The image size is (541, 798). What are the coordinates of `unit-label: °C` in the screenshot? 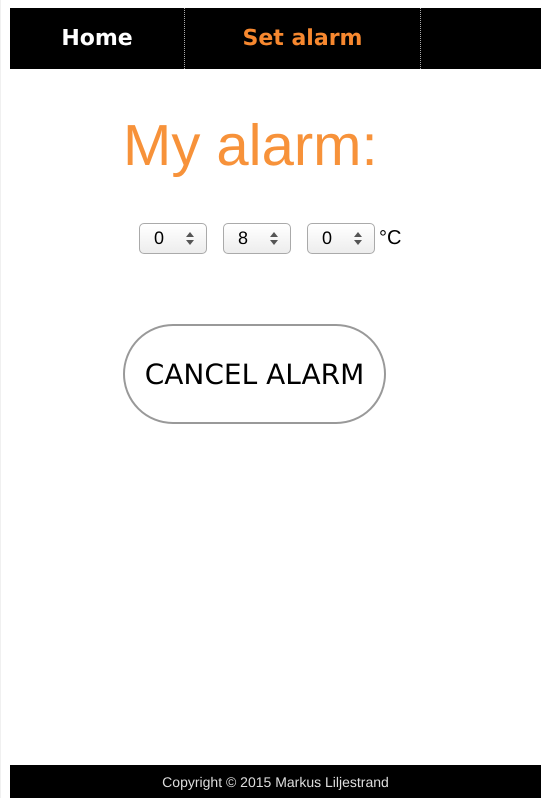 It's located at (390, 238).